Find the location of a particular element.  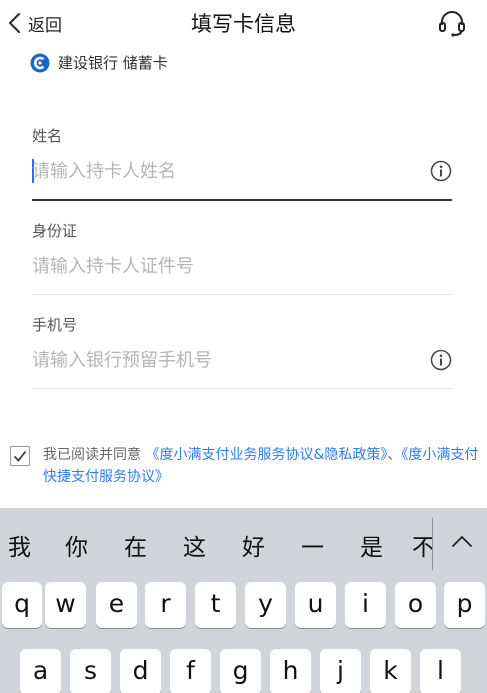

id-label: 身份证 is located at coordinates (55, 231).